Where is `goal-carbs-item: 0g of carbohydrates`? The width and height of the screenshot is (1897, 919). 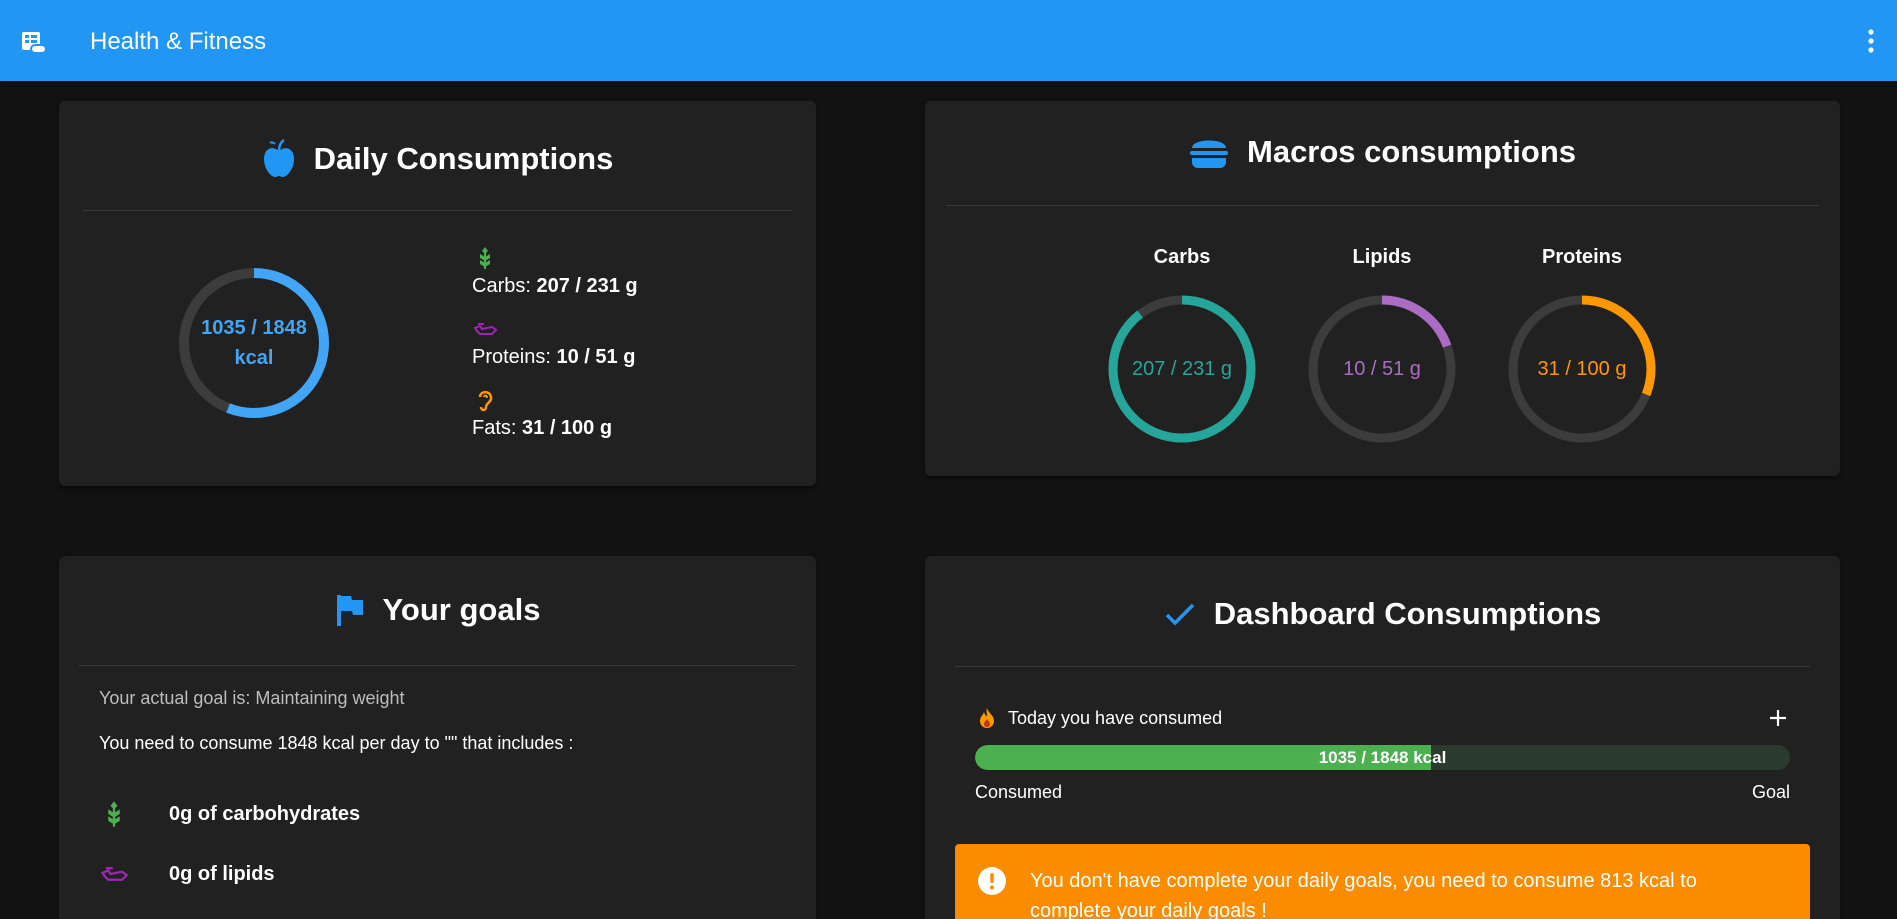 goal-carbs-item: 0g of carbohydrates is located at coordinates (229, 814).